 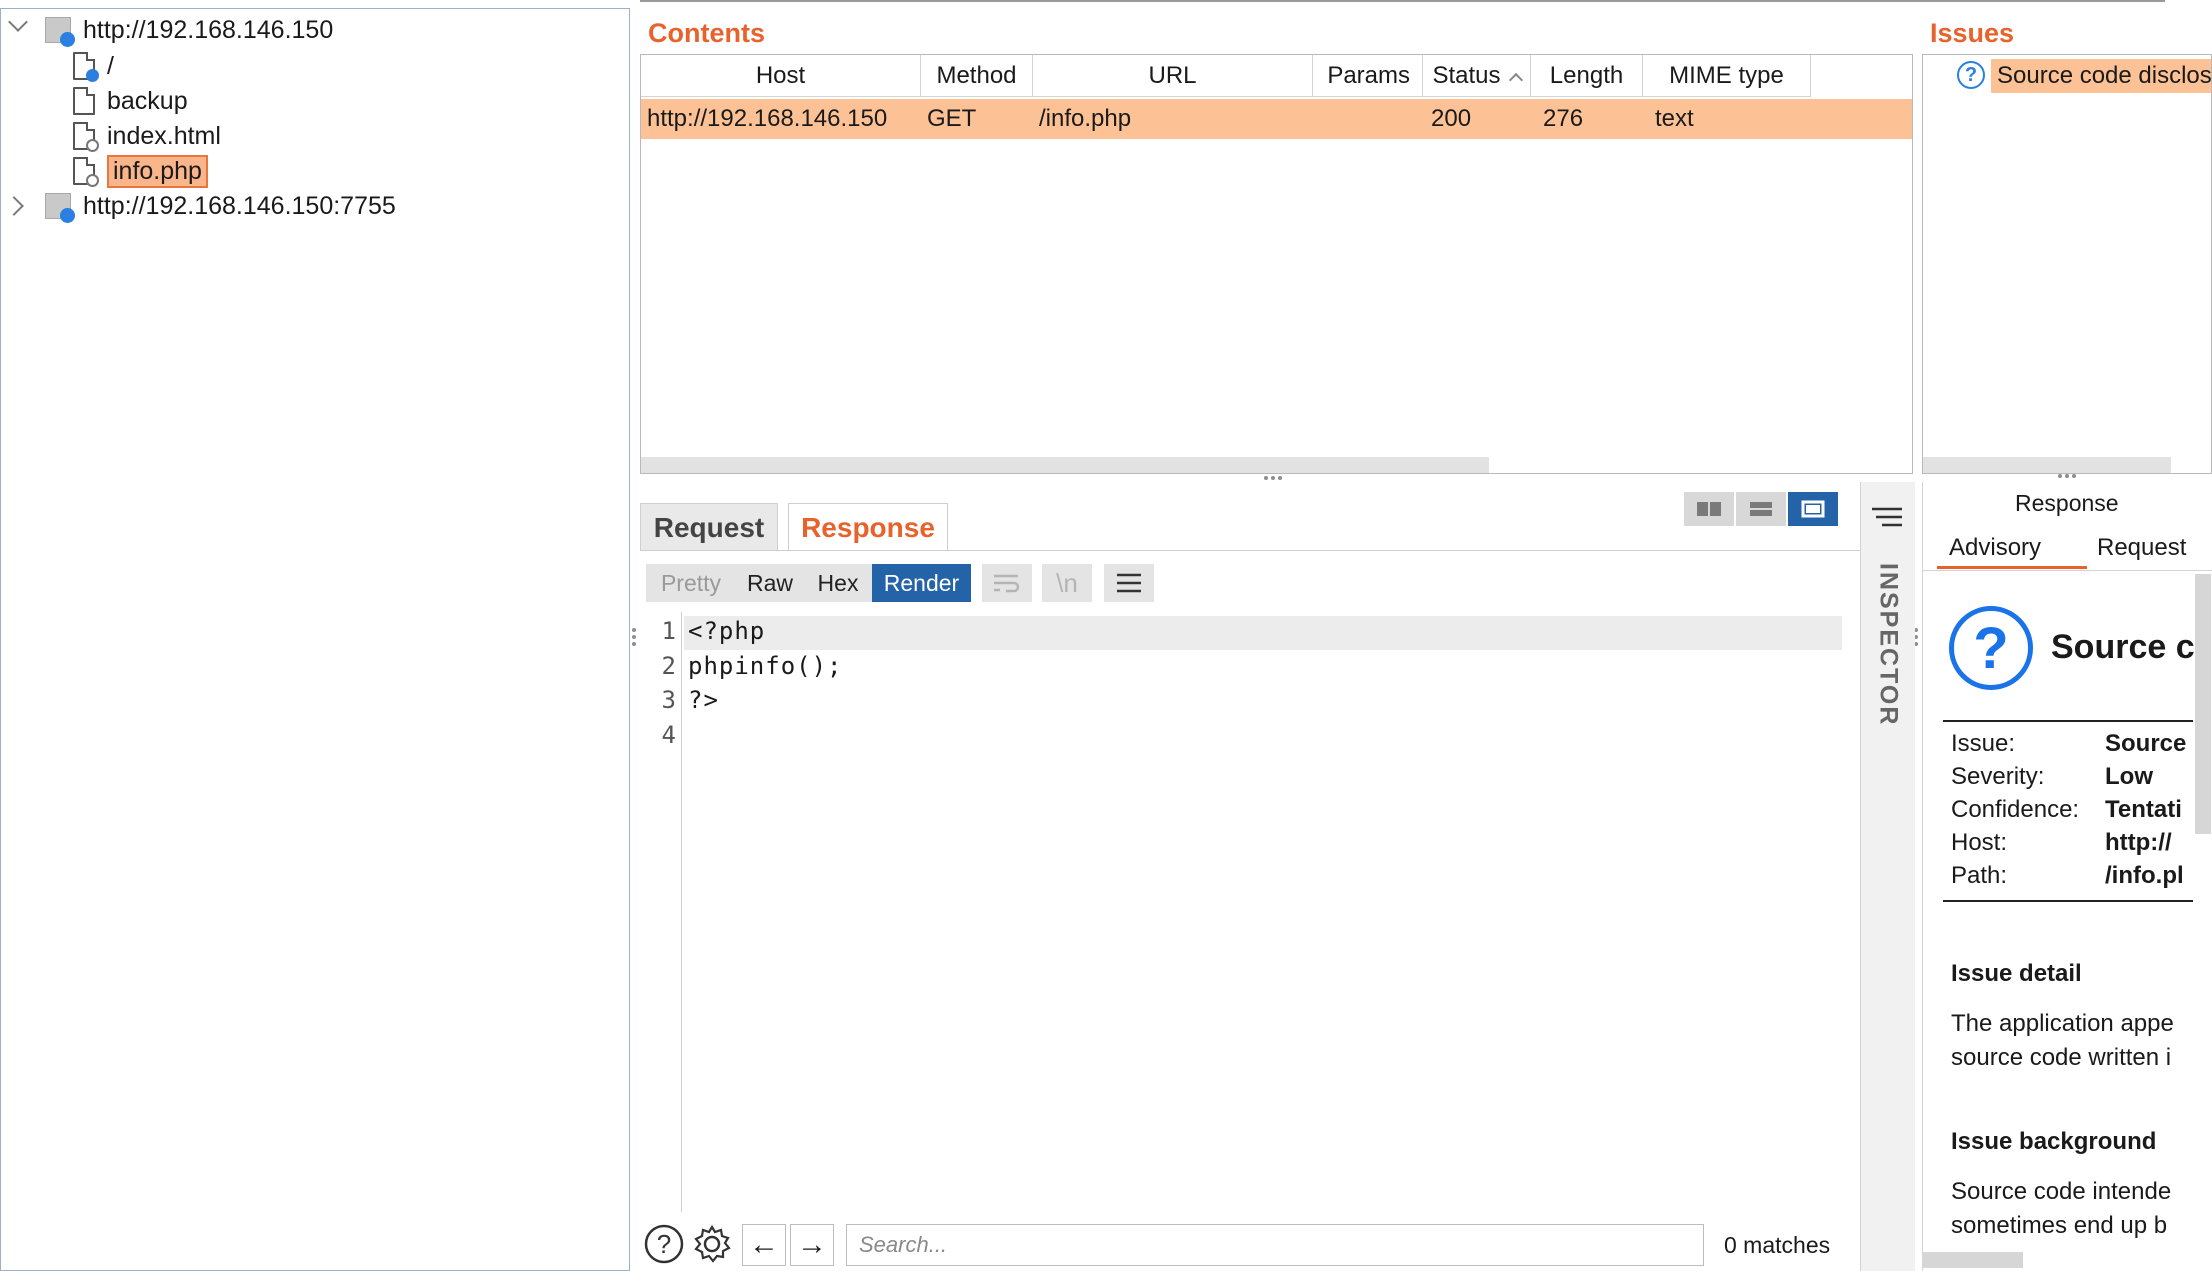 I want to click on settings-button, so click(x=712, y=1244).